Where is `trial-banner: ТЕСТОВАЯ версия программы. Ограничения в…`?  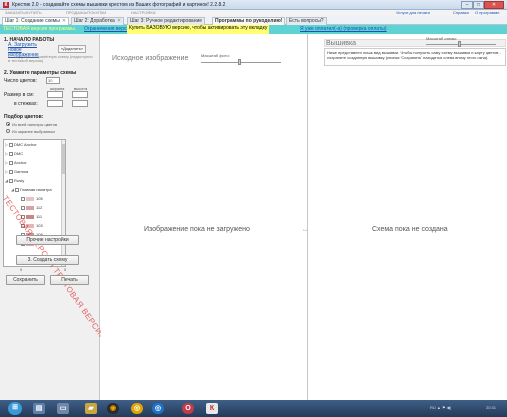
trial-banner: ТЕСТОВАЯ версия программы. Ограничения в… is located at coordinates (253, 29).